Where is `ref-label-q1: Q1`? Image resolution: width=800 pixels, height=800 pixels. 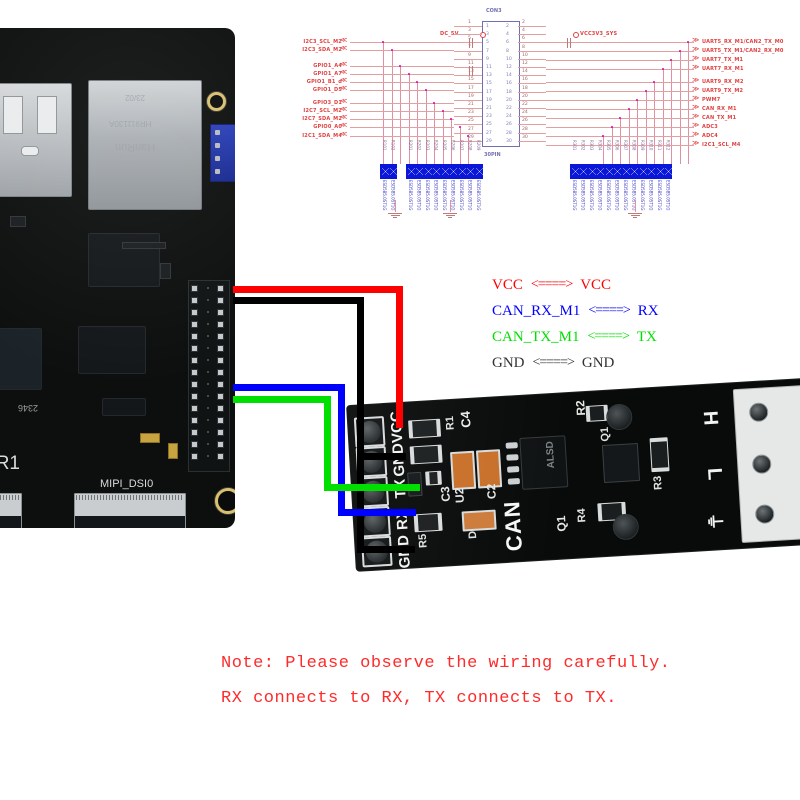
ref-label-q1: Q1 is located at coordinates (605, 434).